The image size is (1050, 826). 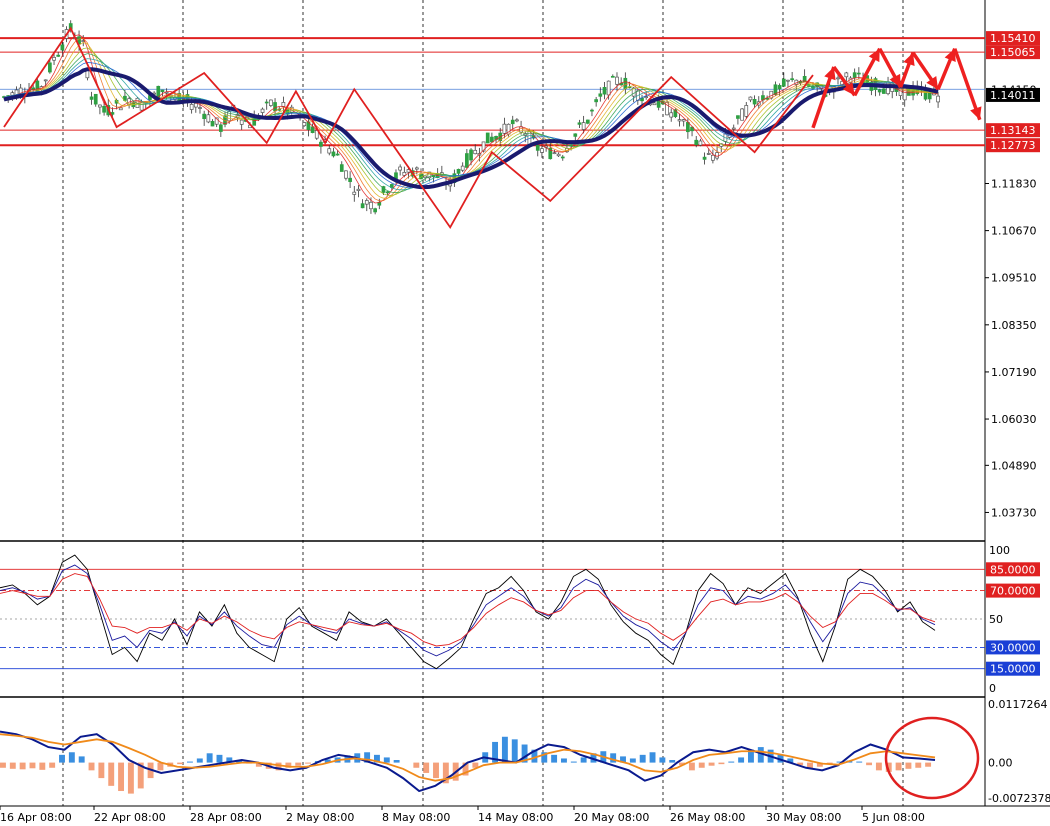 I want to click on date-label-3: 2 May 08:00, so click(x=320, y=817).